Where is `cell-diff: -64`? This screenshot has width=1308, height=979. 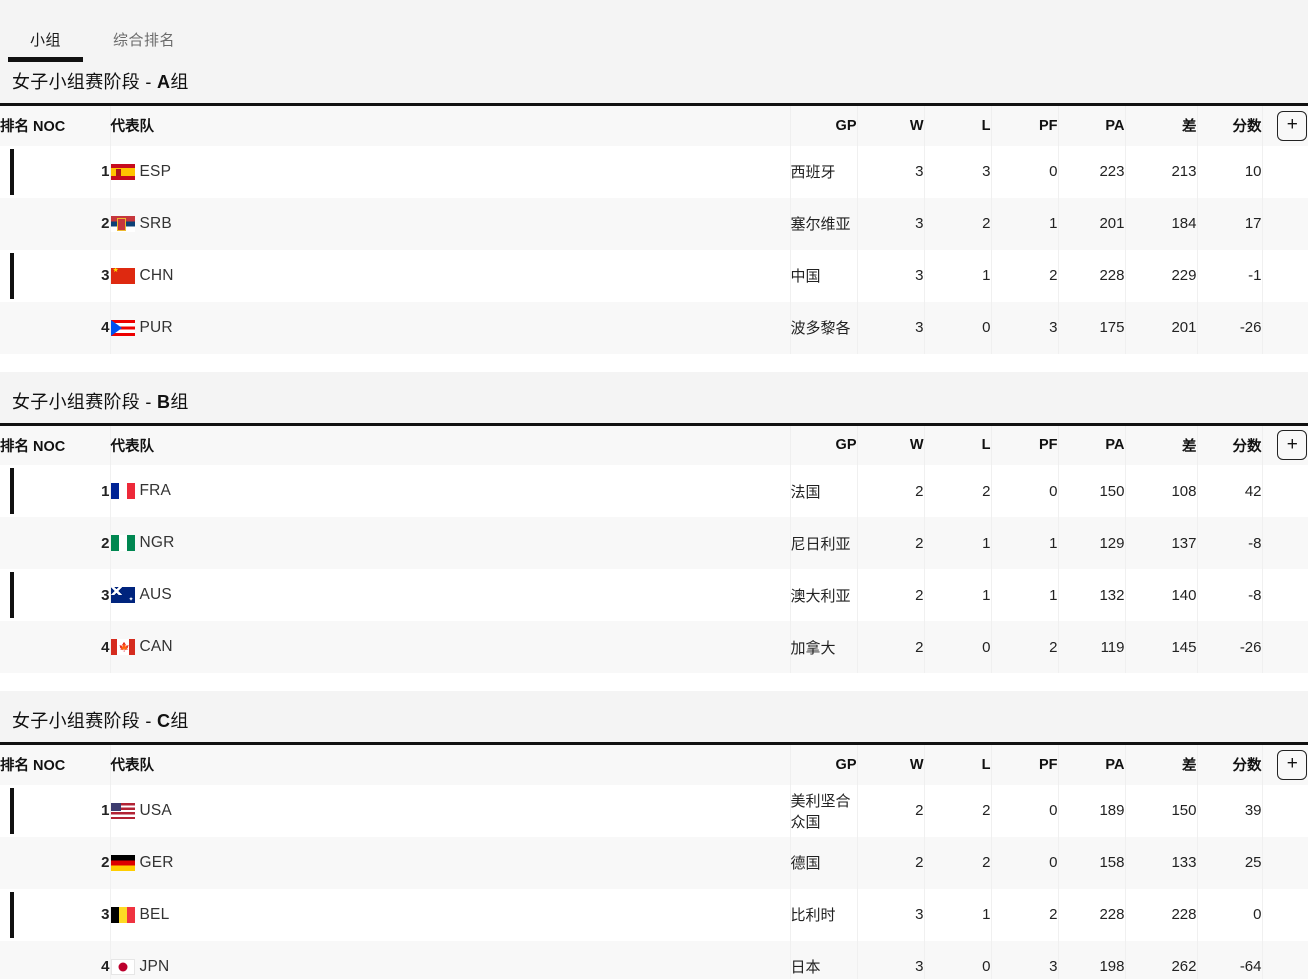 cell-diff: -64 is located at coordinates (1230, 959).